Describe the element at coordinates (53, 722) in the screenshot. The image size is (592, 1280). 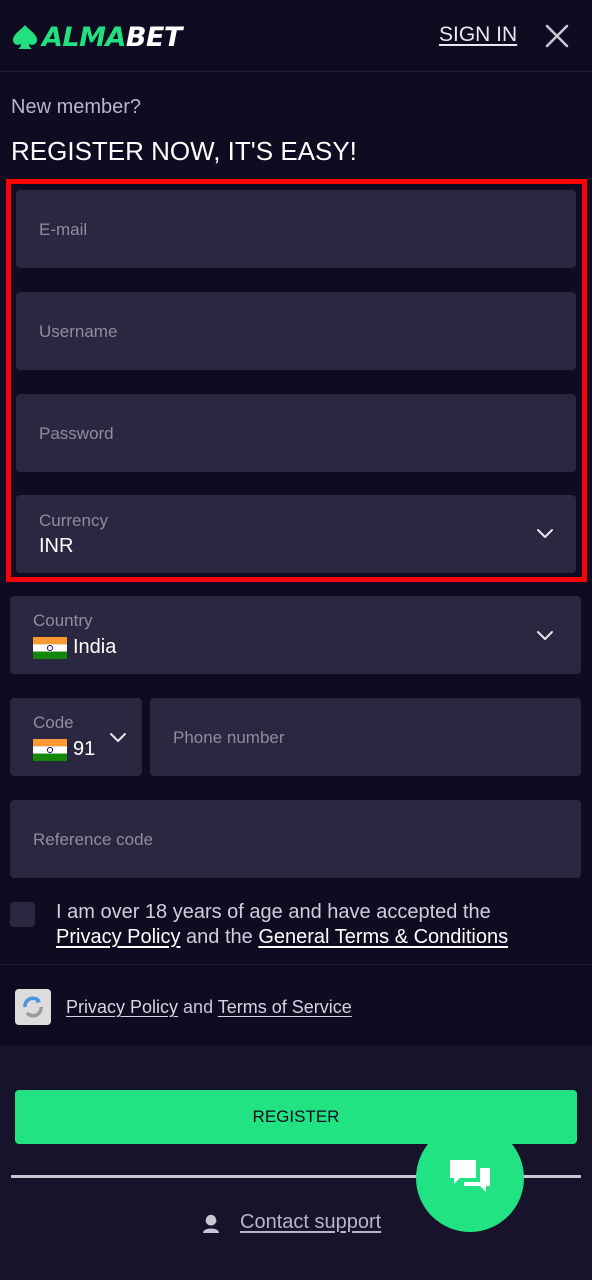
I see `code-label: Code` at that location.